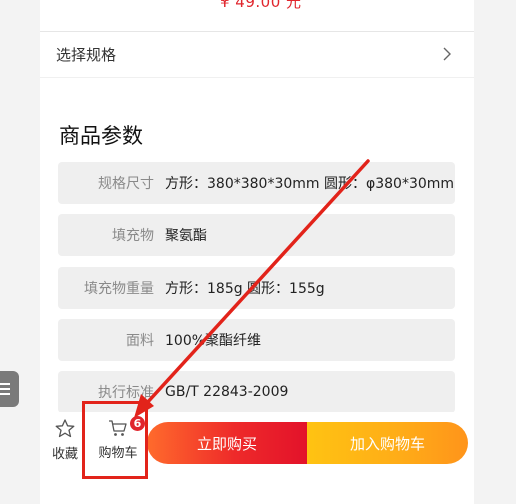 Image resolution: width=516 pixels, height=504 pixels. Describe the element at coordinates (101, 136) in the screenshot. I see `params-section-title: 商品参数` at that location.